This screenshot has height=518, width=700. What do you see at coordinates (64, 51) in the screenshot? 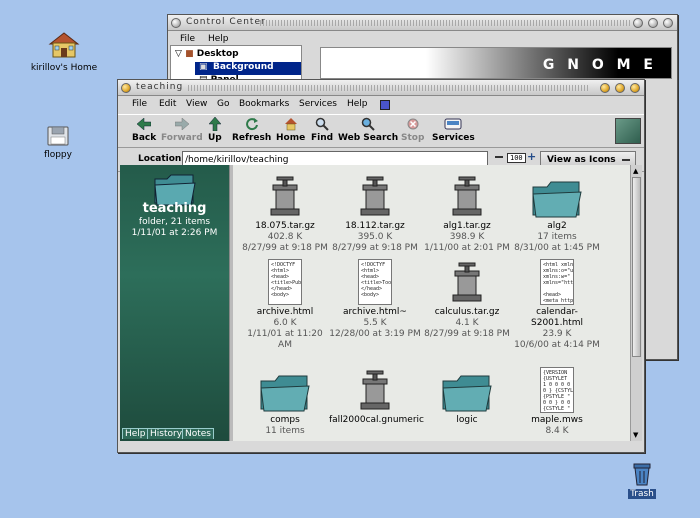
I see `desktop-icon-home: kirillov's Home` at bounding box center [64, 51].